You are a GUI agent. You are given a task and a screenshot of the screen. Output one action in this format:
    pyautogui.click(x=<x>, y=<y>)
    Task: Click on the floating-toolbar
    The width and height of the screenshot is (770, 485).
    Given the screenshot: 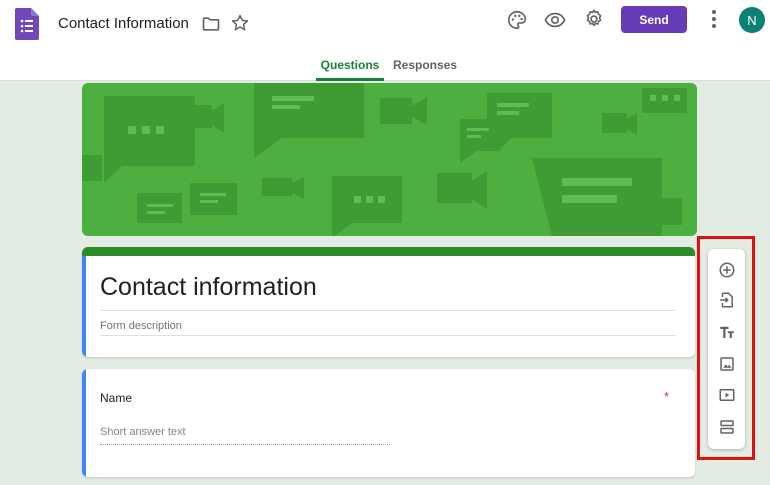 What is the action you would take?
    pyautogui.click(x=726, y=349)
    